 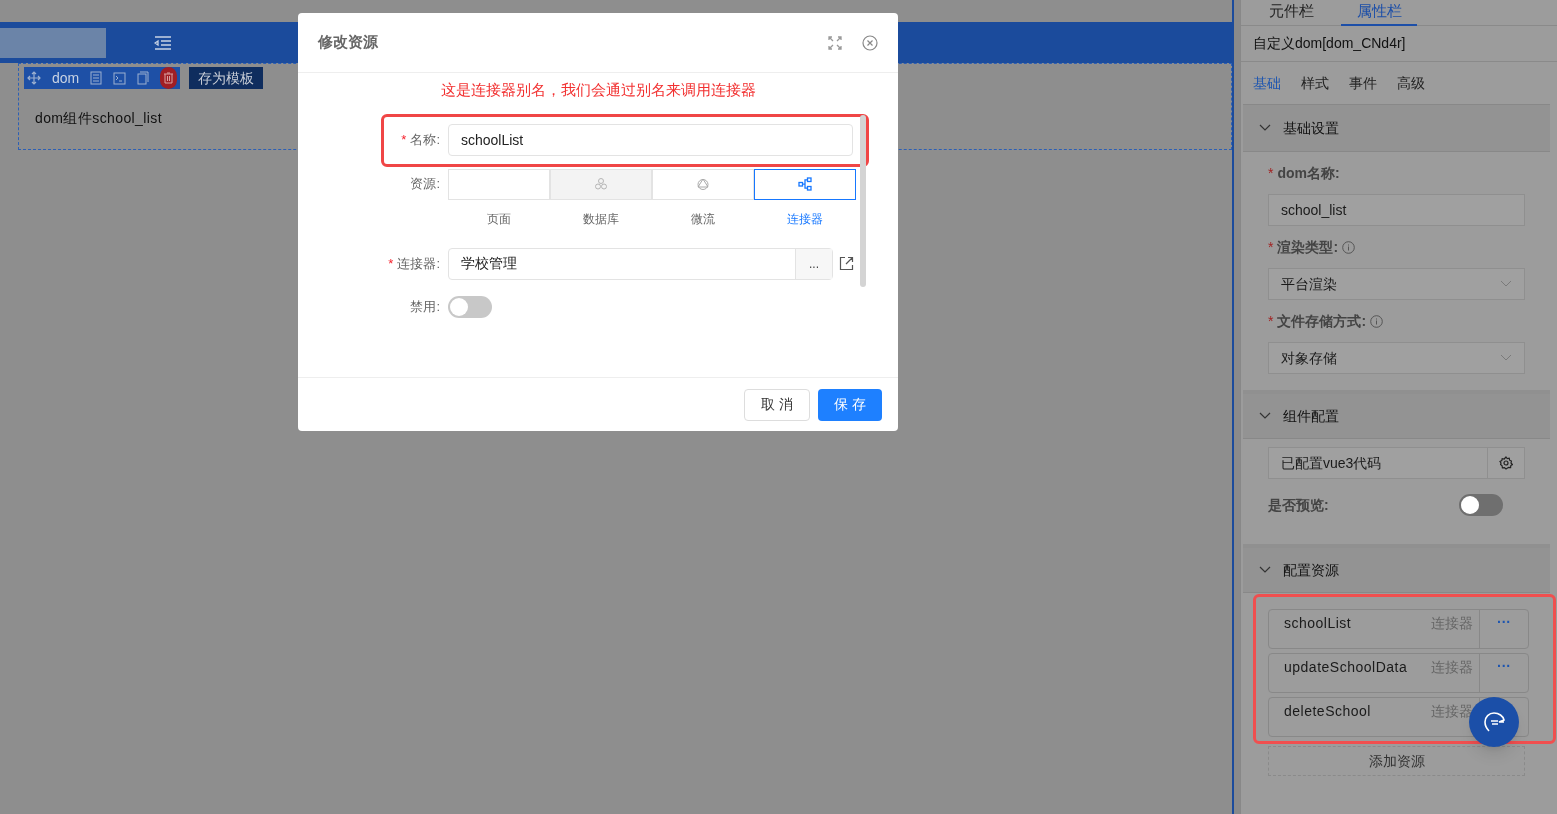 I want to click on resource-type-label: 微流, so click(x=703, y=219).